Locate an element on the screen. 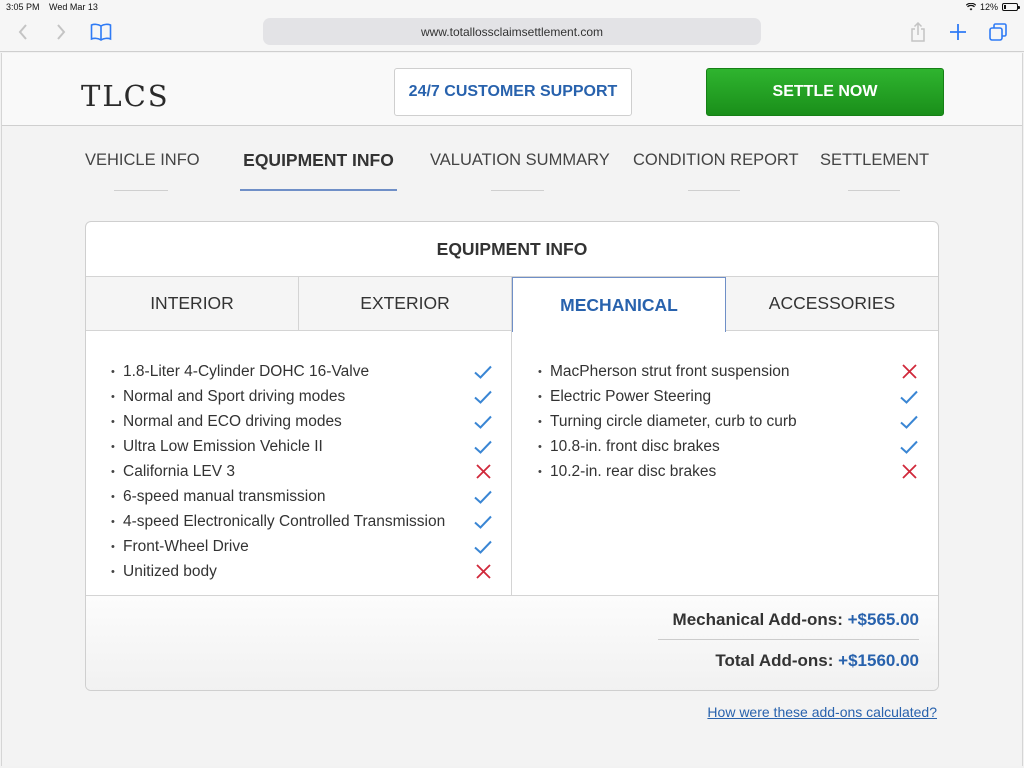 The width and height of the screenshot is (1024, 768). step-condition-report: CONDITION REPORT is located at coordinates (716, 160).